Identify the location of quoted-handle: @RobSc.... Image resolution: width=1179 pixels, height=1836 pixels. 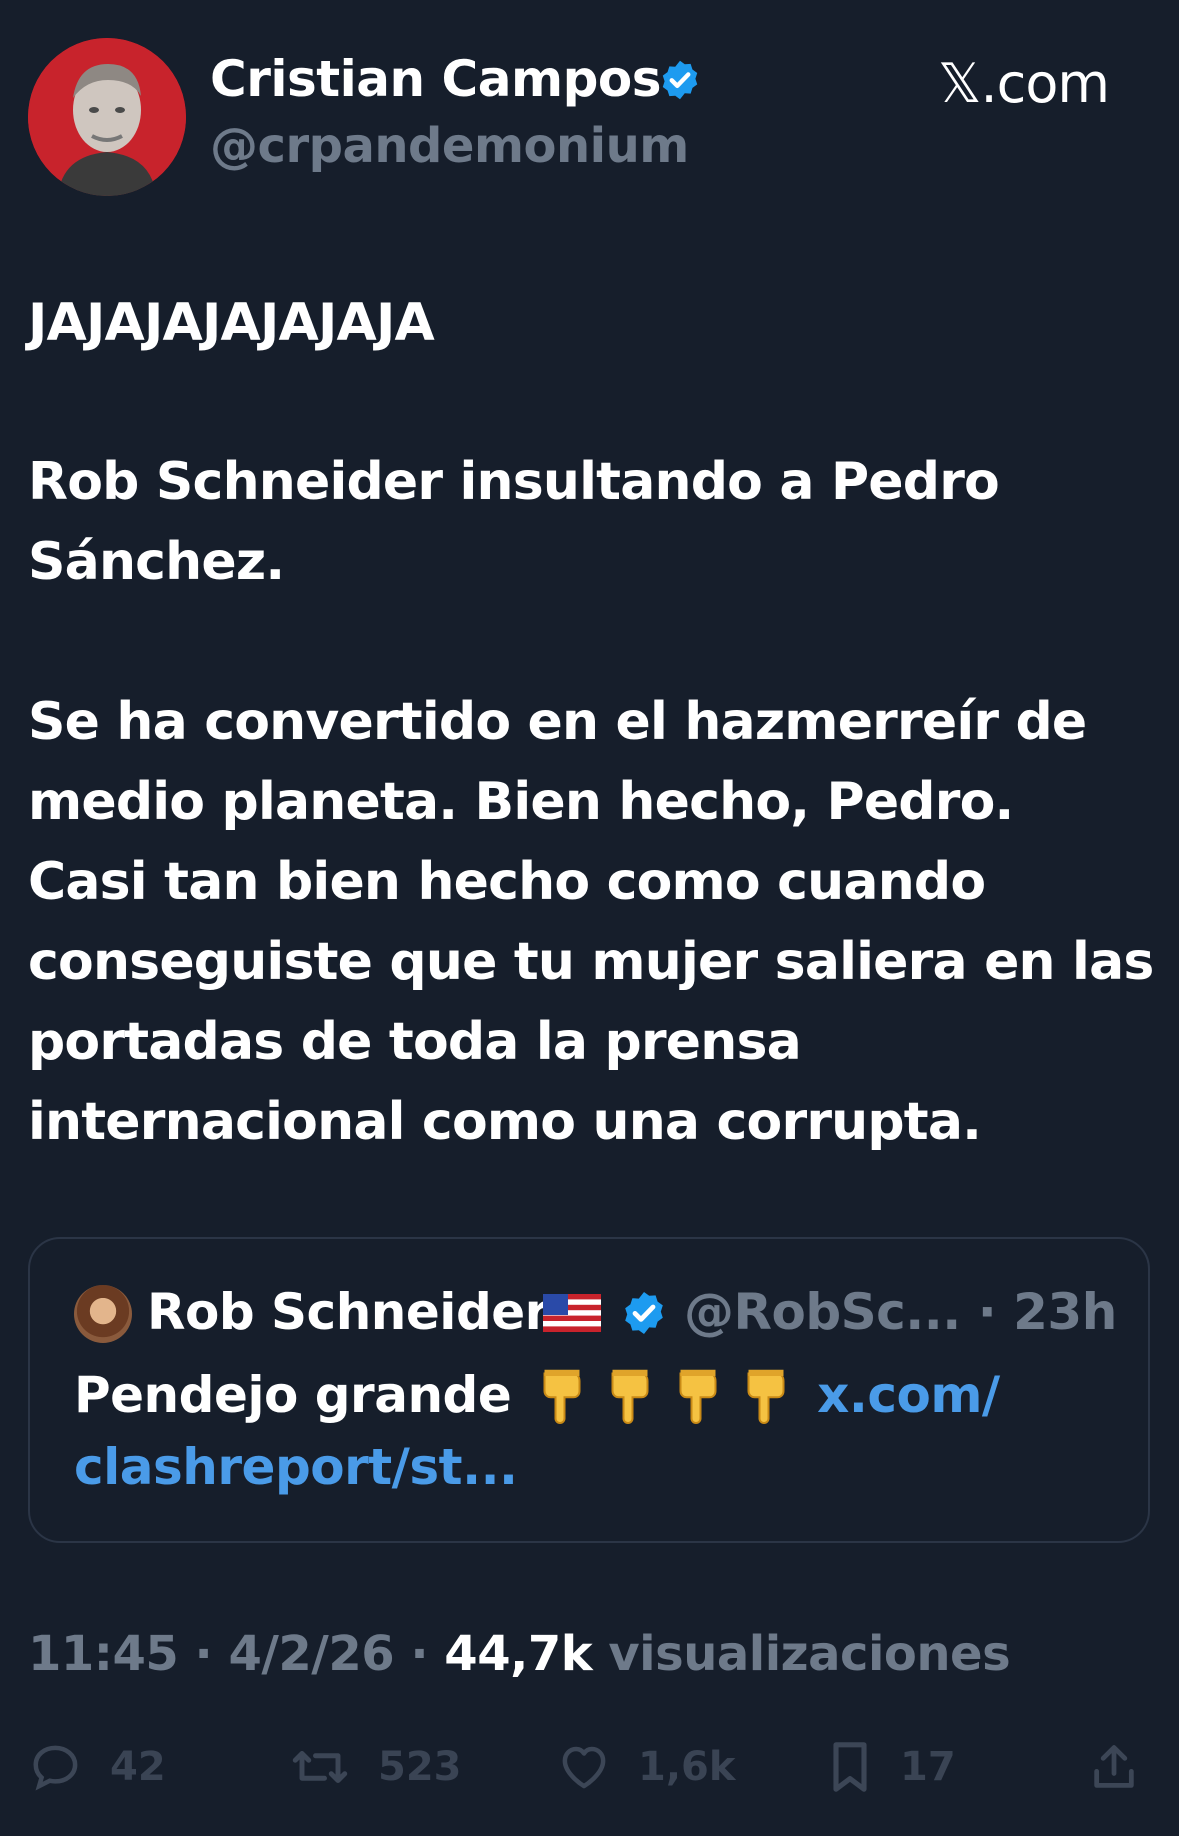
(822, 1312).